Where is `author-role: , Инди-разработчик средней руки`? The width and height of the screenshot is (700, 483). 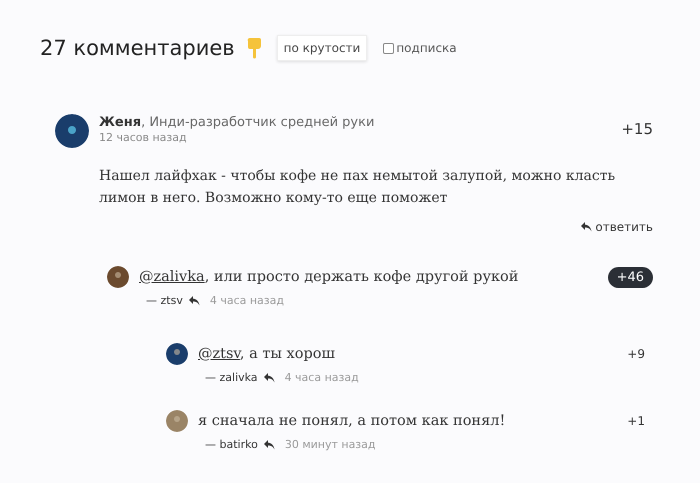
author-role: , Инди-разработчик средней руки is located at coordinates (257, 122).